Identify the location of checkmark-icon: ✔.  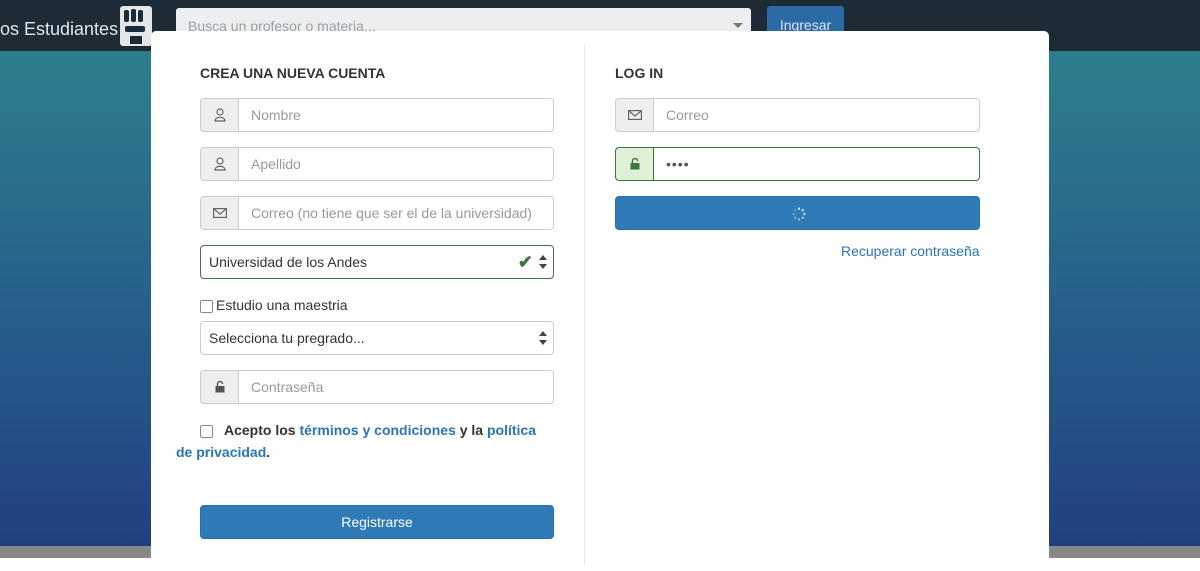
(525, 262).